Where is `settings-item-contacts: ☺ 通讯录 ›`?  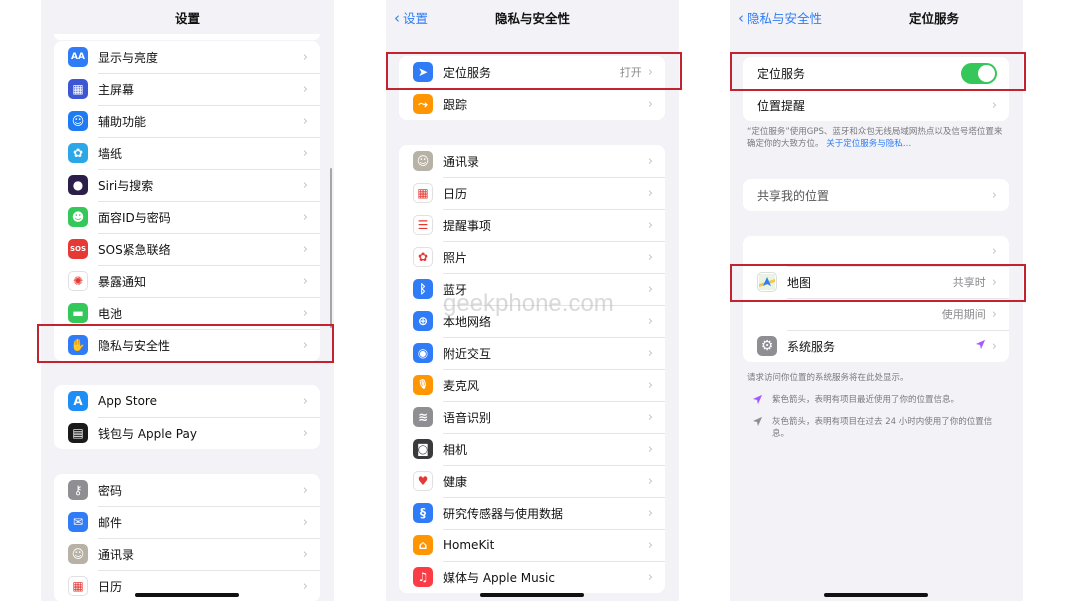
settings-item-contacts: ☺ 通讯录 › is located at coordinates (187, 554).